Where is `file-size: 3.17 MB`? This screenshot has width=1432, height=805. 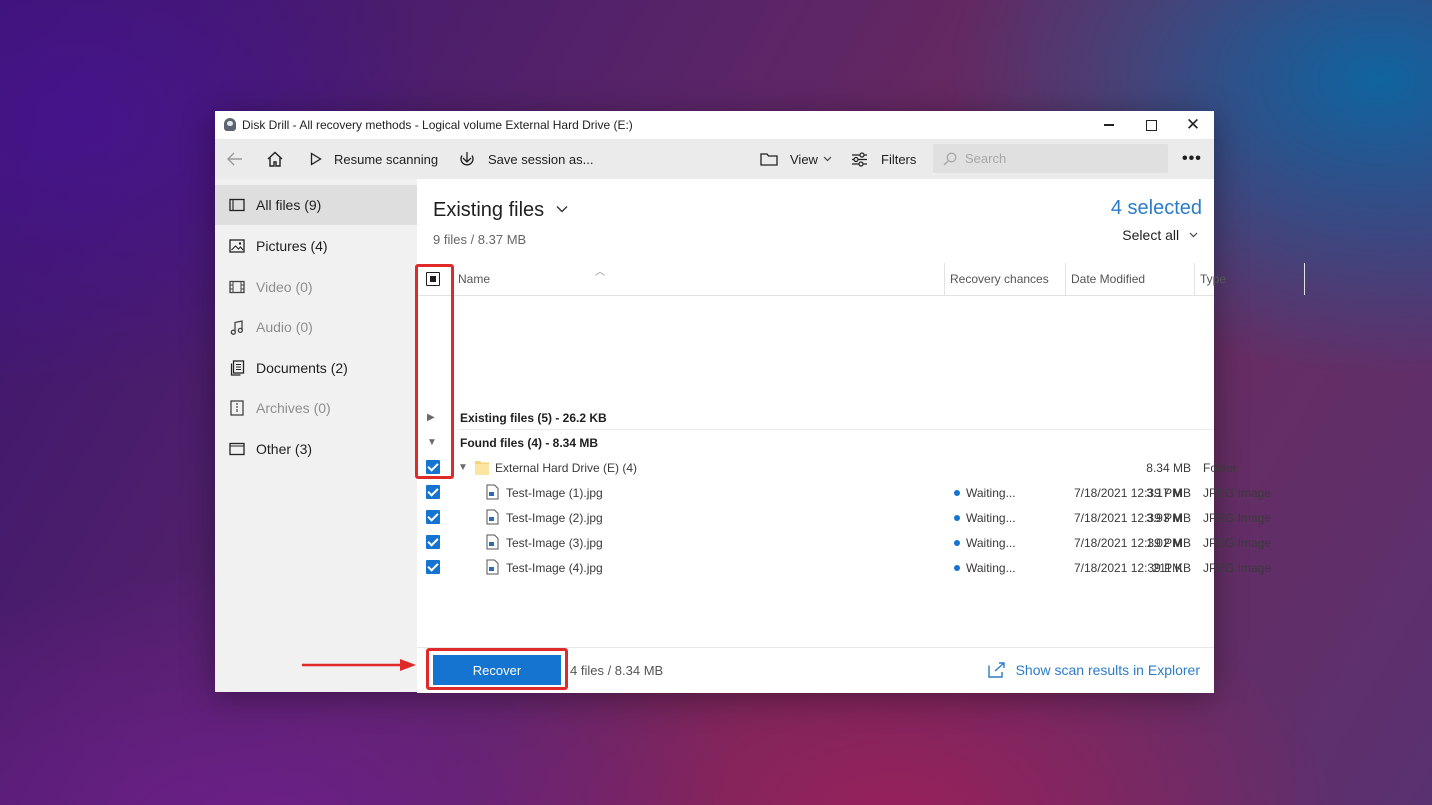 file-size: 3.17 MB is located at coordinates (1168, 493).